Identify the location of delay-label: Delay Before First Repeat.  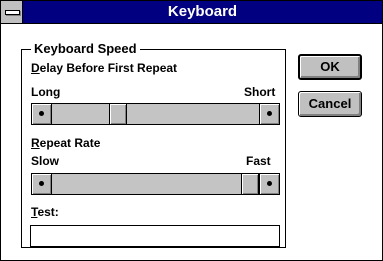
(104, 68).